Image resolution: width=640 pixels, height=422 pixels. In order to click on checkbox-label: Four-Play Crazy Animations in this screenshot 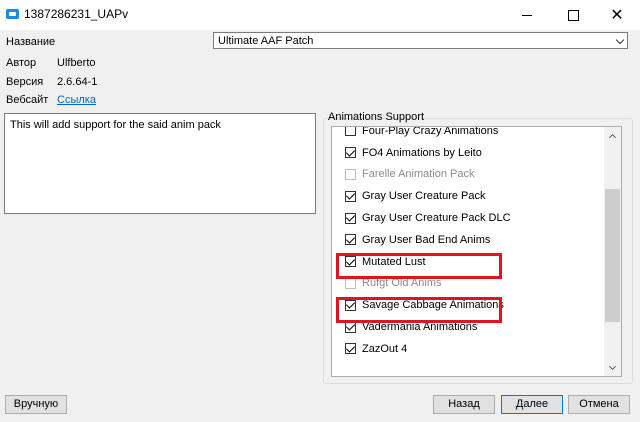, I will do `click(430, 131)`.